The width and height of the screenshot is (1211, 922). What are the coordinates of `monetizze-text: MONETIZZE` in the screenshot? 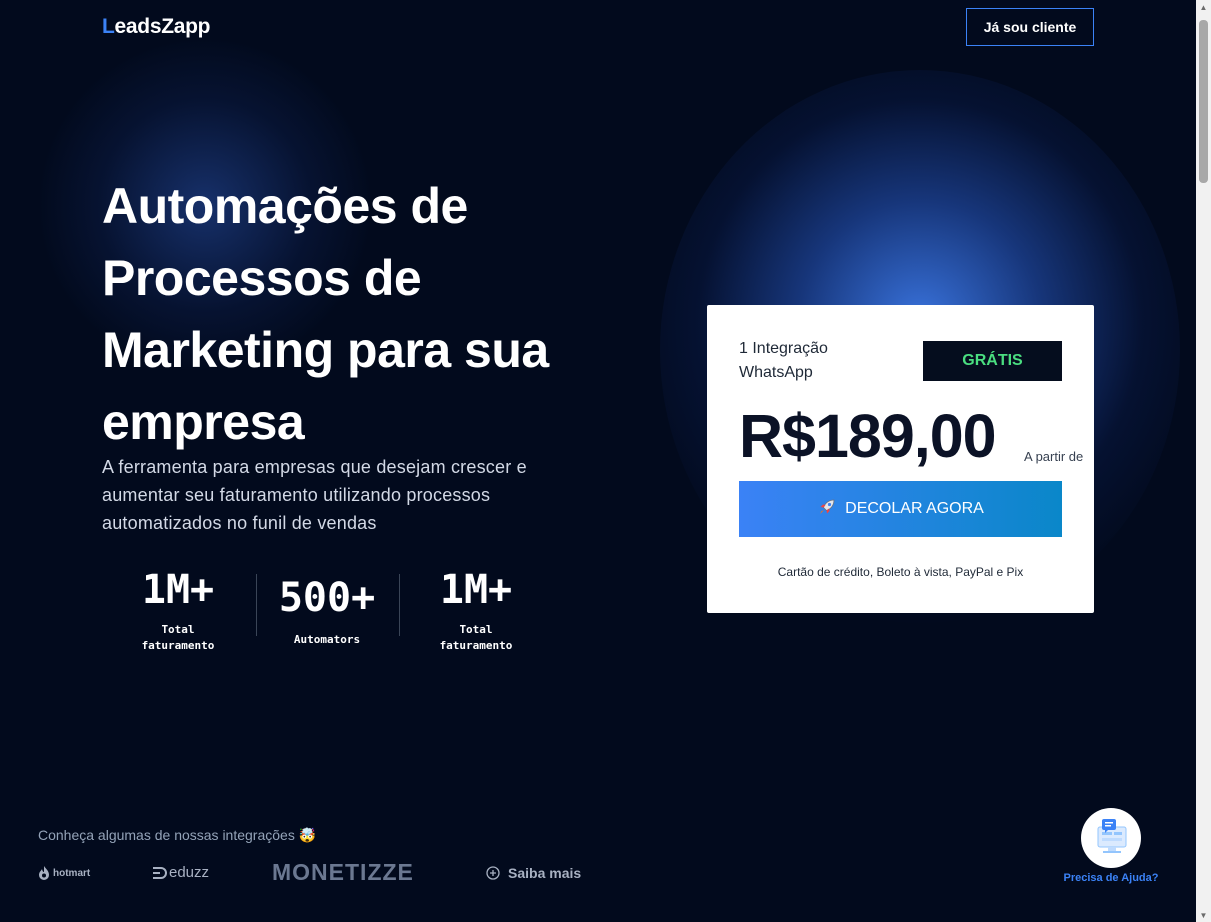 It's located at (343, 872).